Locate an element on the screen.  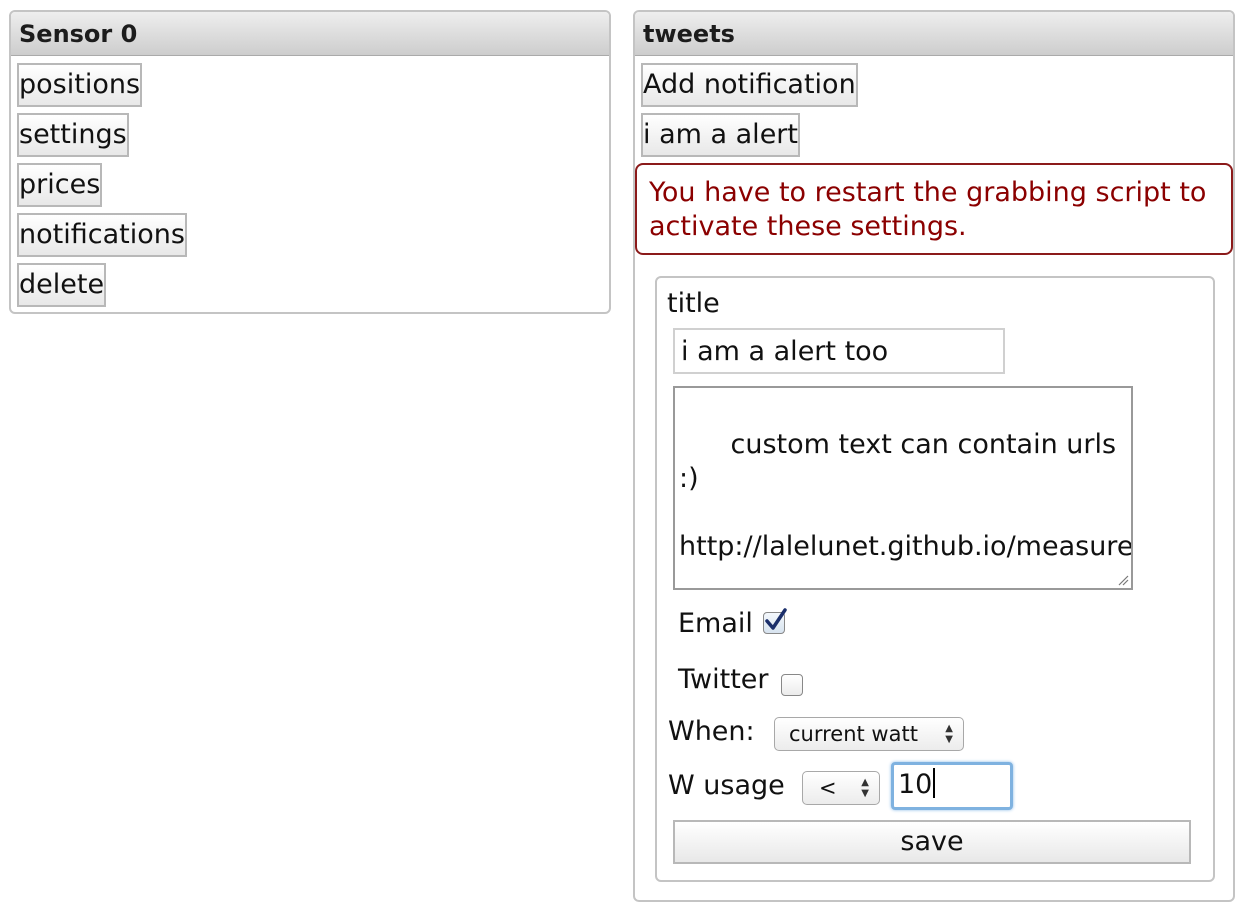
checkmark-icon is located at coordinates (776, 619).